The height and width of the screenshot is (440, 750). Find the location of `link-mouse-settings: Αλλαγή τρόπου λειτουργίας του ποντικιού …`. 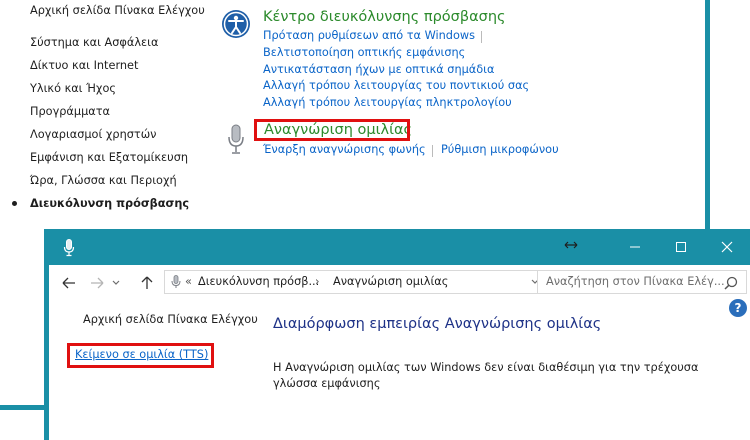

link-mouse-settings: Αλλαγή τρόπου λειτουργίας του ποντικιού … is located at coordinates (396, 85).